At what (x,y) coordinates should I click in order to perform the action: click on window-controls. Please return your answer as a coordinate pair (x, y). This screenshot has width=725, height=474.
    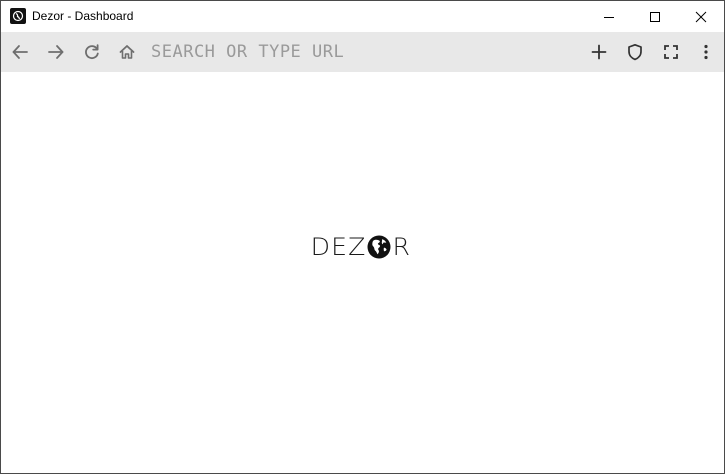
    Looking at the image, I should click on (655, 16).